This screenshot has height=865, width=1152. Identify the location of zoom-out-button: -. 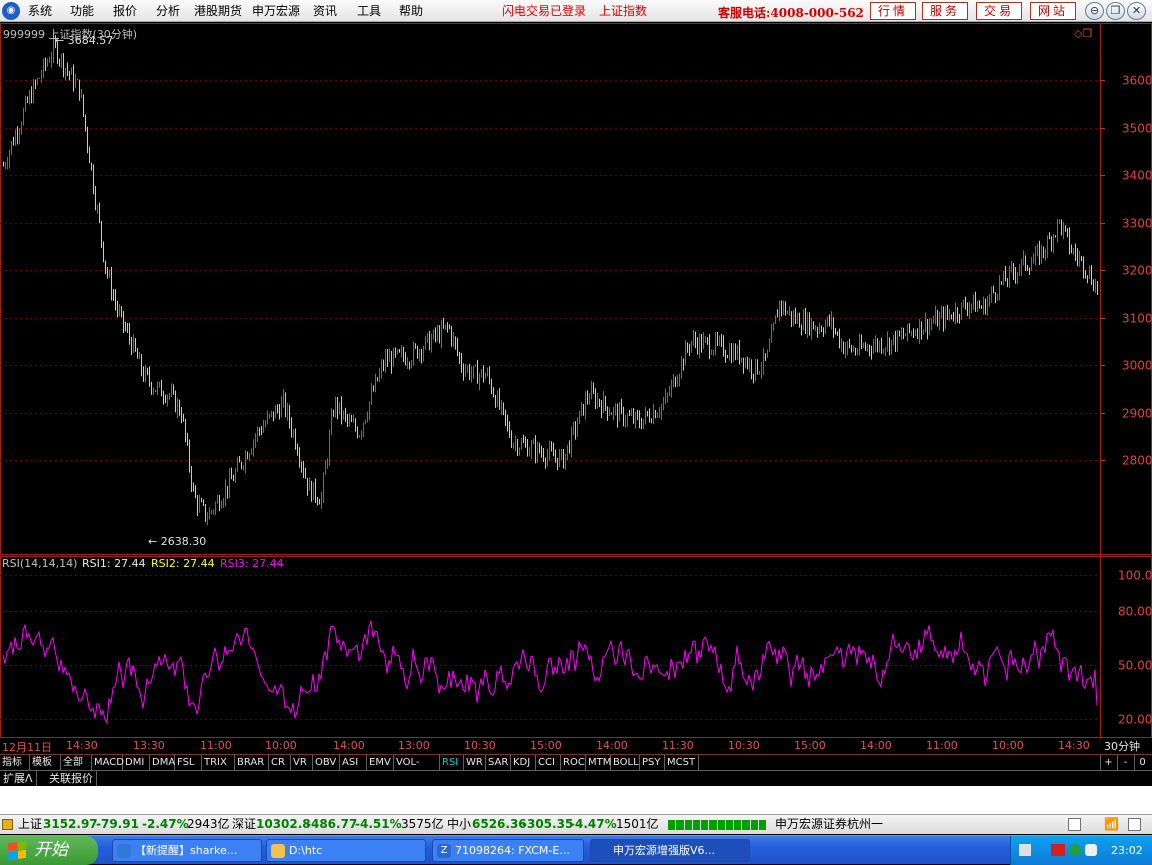
(1125, 763).